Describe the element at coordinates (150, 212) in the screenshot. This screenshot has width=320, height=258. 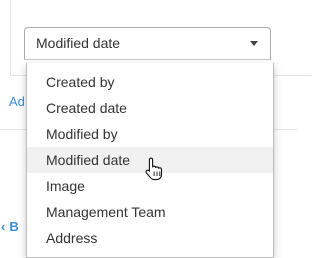
I see `dropdown-option-management-team: Management Team` at that location.